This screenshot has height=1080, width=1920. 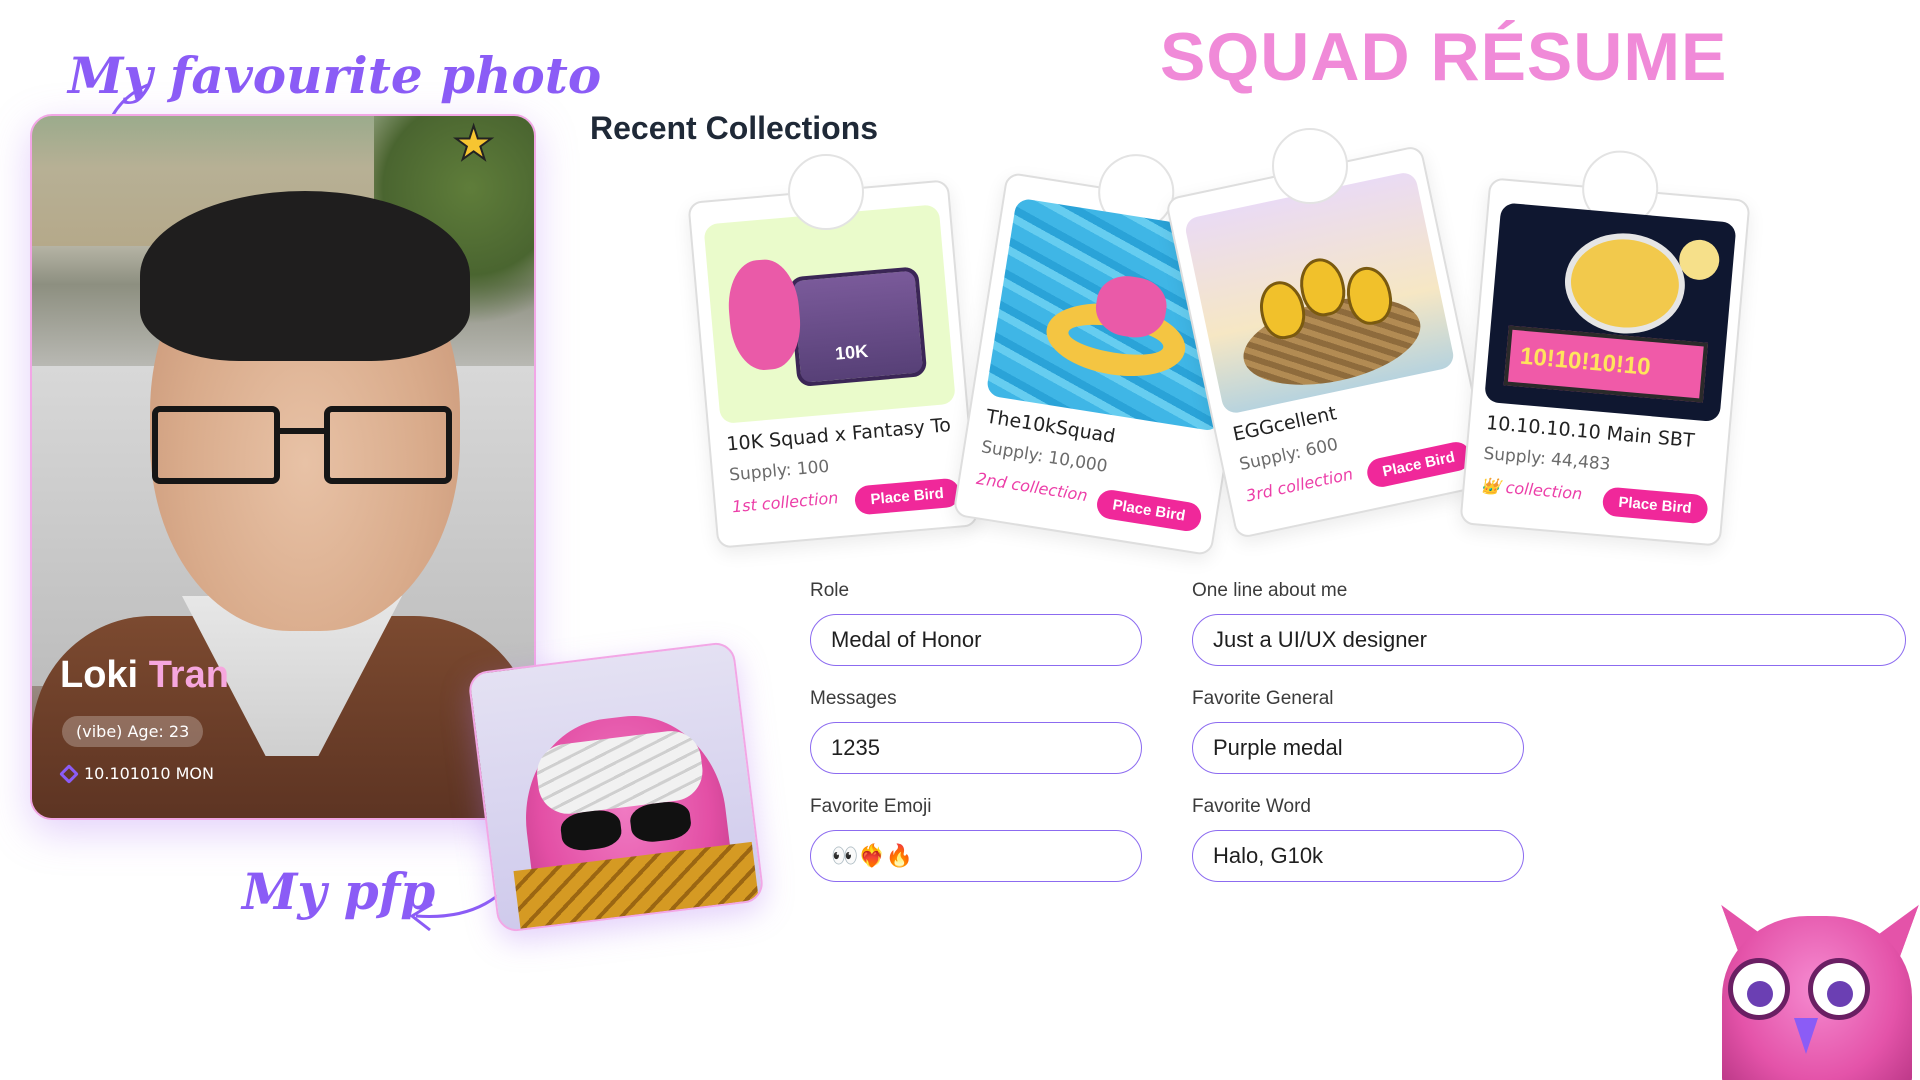 I want to click on word-field, so click(x=1358, y=856).